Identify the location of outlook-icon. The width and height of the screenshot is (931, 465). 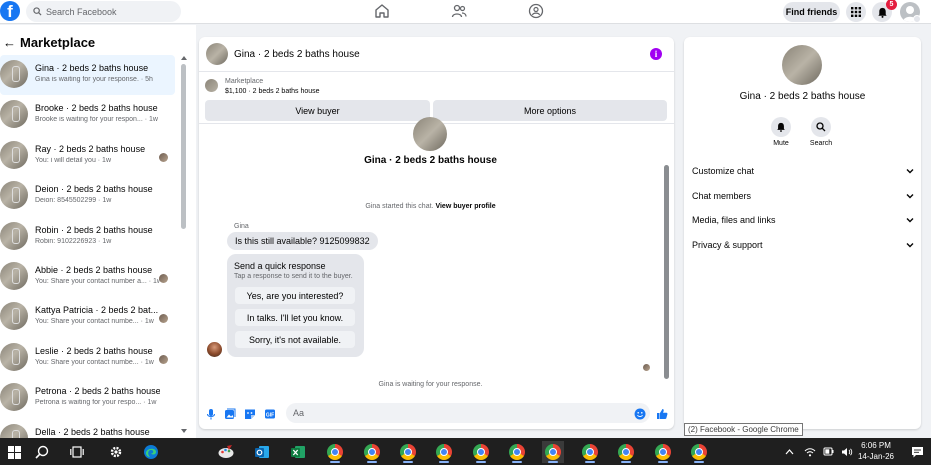
(262, 452).